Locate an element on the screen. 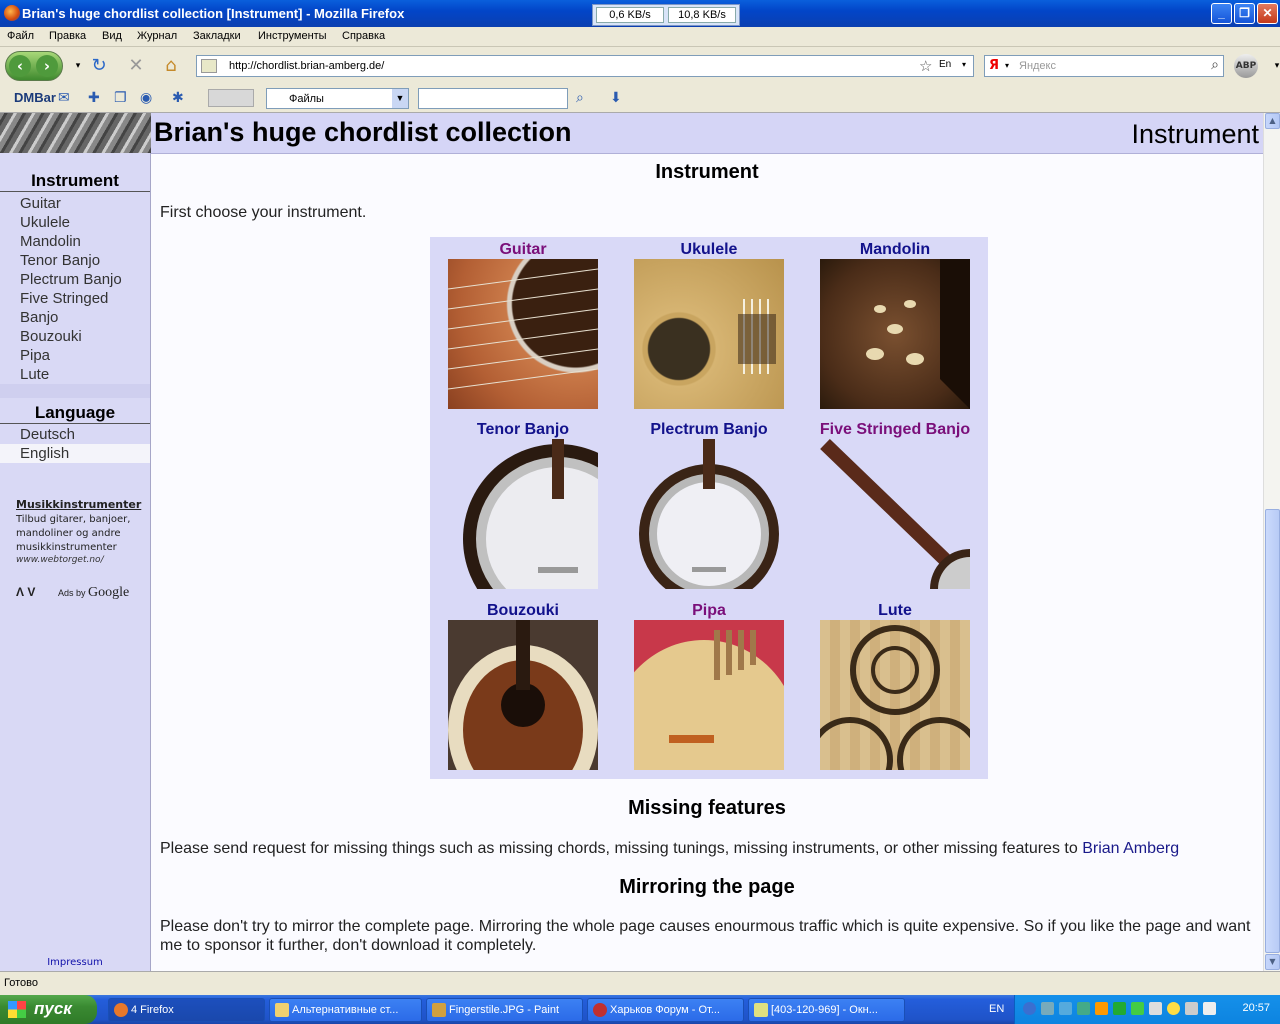 This screenshot has width=1280, height=1024. instrument-card-ukulele: Ukulele is located at coordinates (709, 327).